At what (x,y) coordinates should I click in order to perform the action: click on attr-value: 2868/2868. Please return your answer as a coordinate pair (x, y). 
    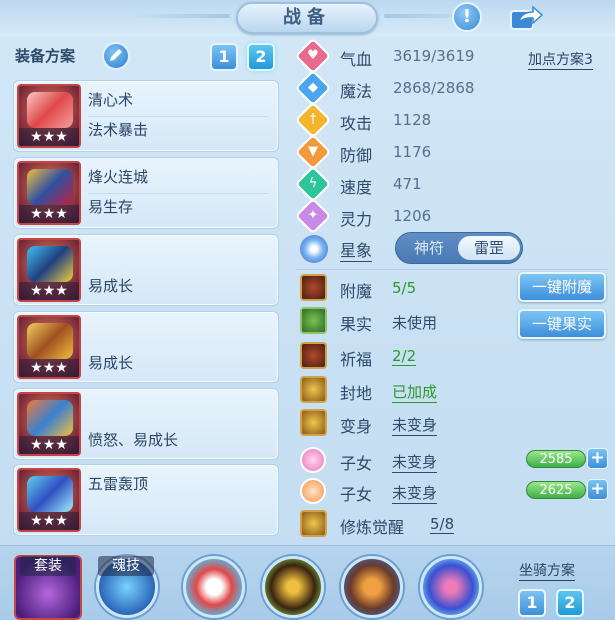
    Looking at the image, I should click on (434, 88).